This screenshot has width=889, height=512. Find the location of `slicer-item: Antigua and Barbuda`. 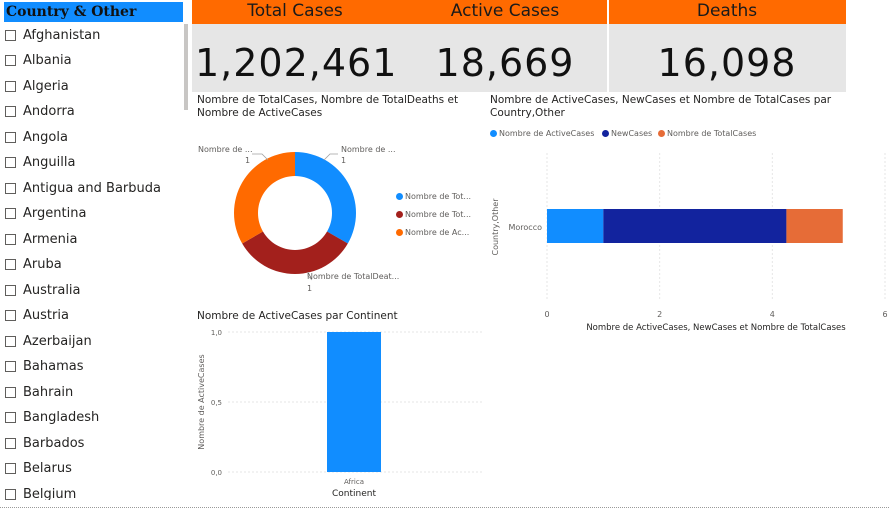

slicer-item: Antigua and Barbuda is located at coordinates (94, 188).